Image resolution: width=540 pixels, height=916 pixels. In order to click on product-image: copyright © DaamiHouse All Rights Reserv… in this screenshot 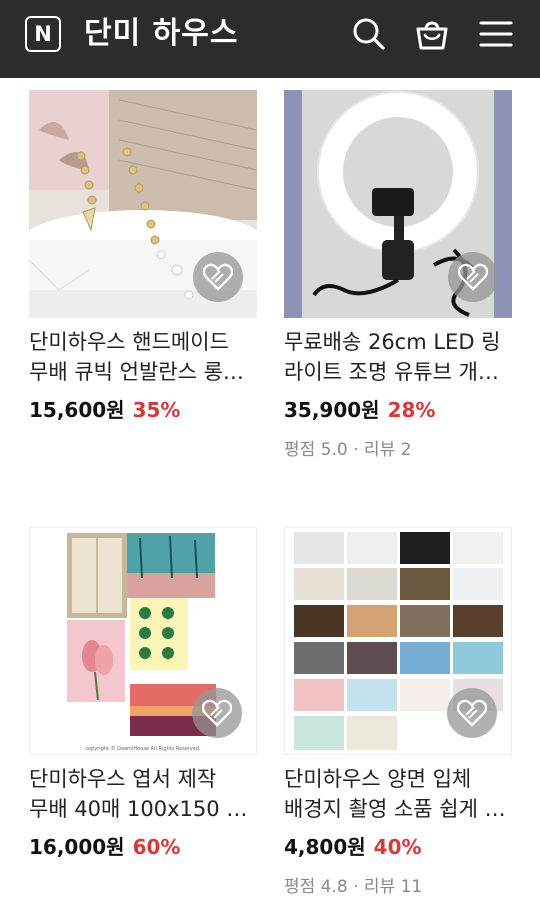, I will do `click(143, 641)`.